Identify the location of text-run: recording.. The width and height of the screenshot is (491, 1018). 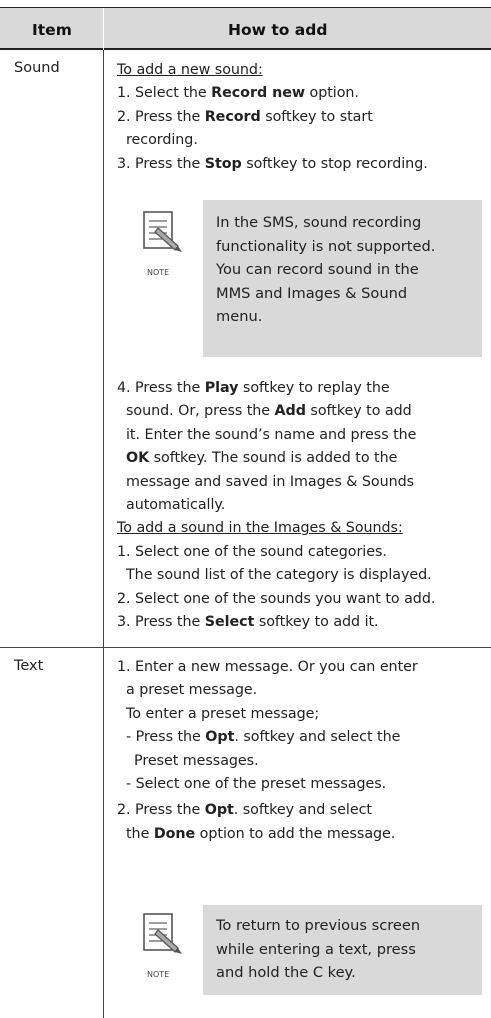
(162, 140).